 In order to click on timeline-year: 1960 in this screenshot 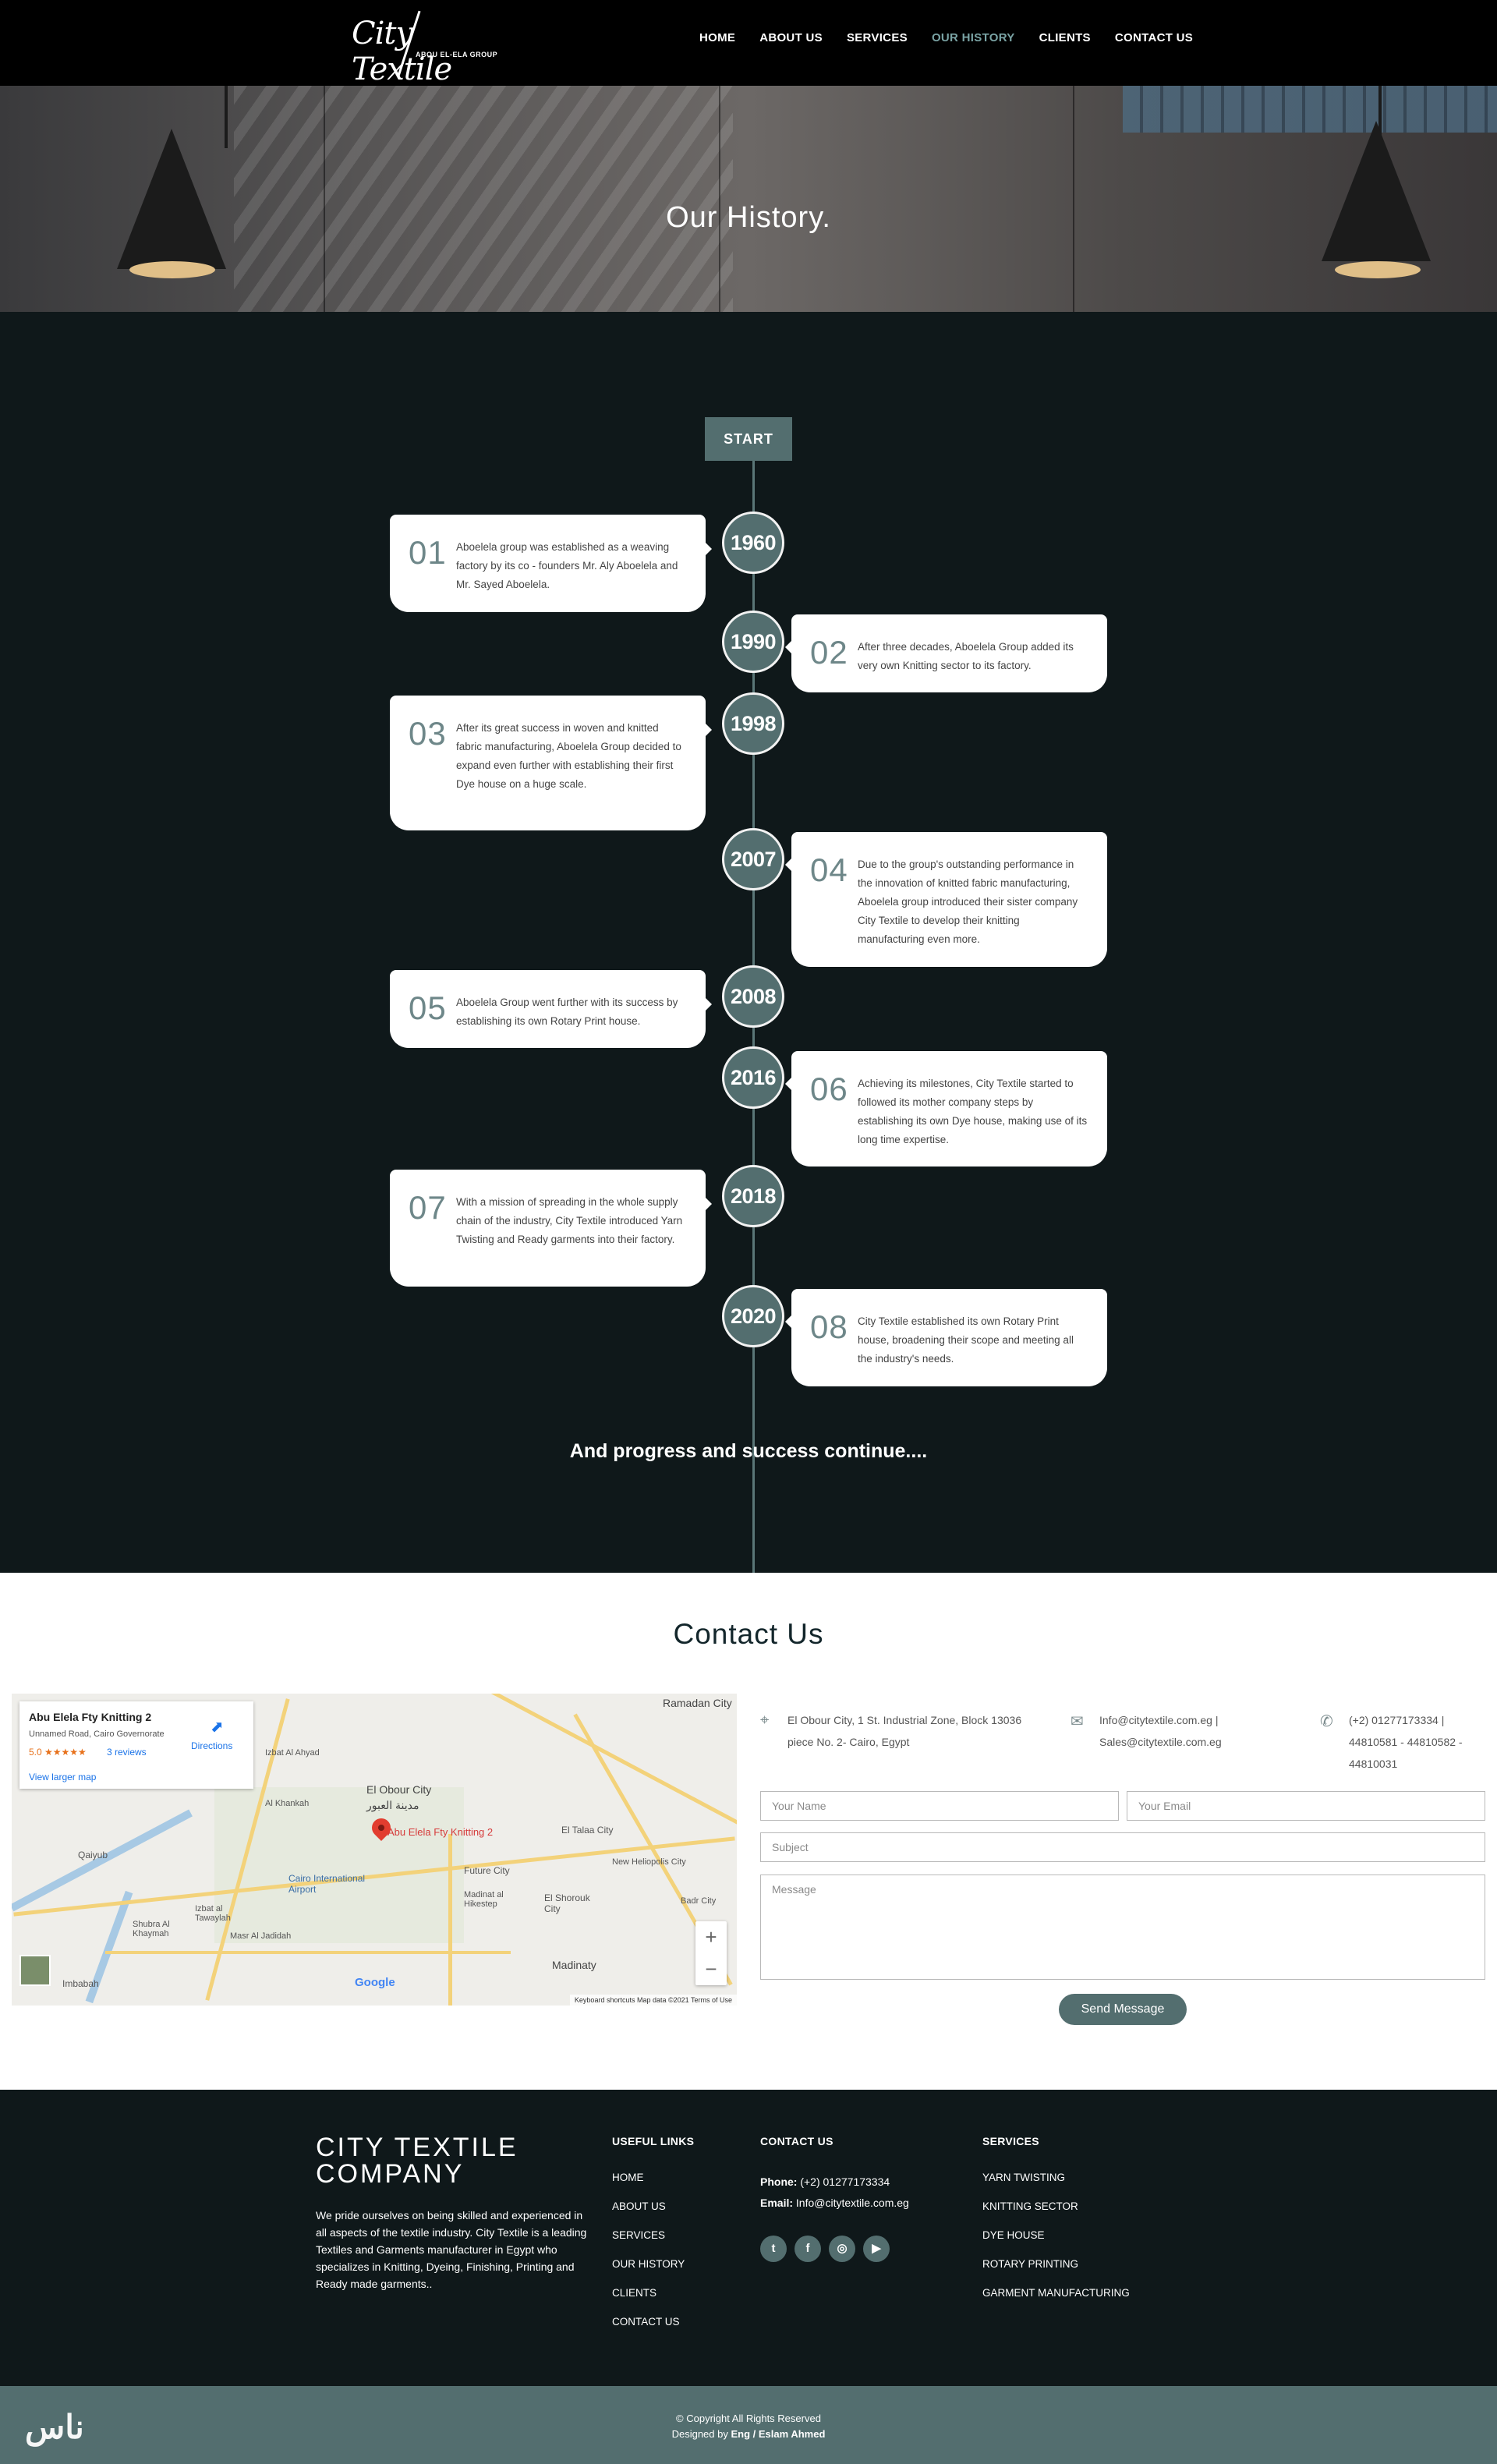, I will do `click(753, 543)`.